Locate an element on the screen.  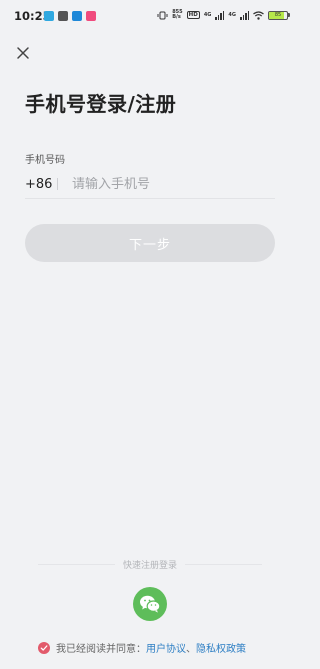
vibrate-icon is located at coordinates (162, 15).